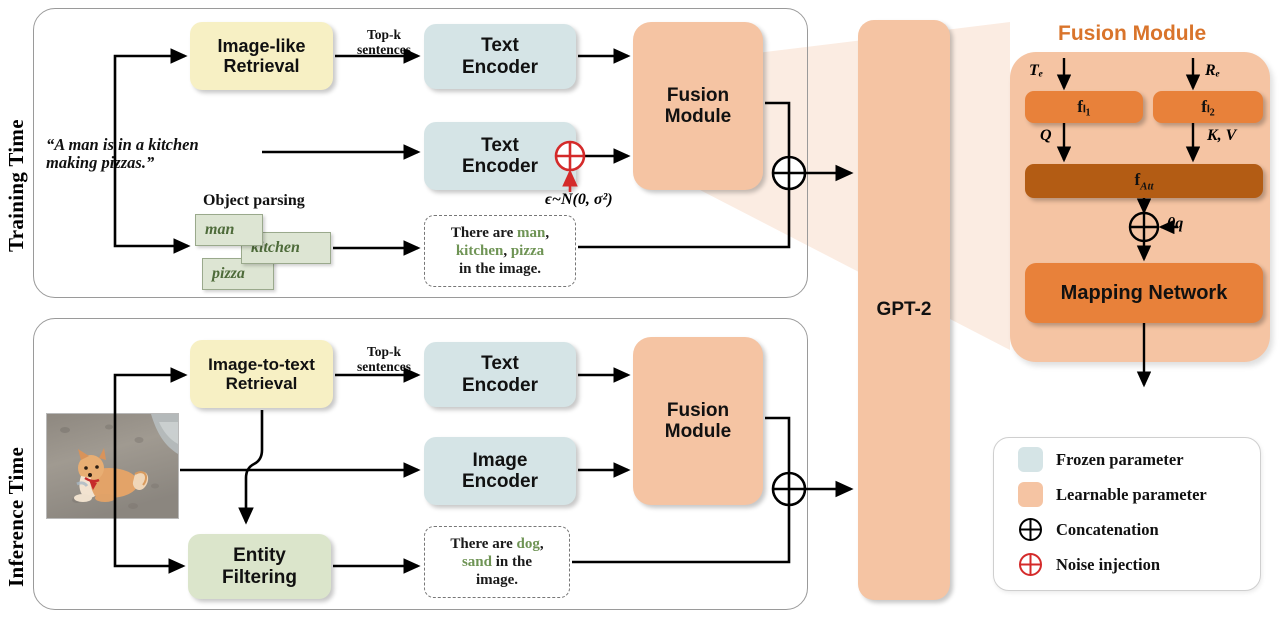 Image resolution: width=1280 pixels, height=618 pixels. Describe the element at coordinates (1030, 459) in the screenshot. I see `legend-swatch-frozen` at that location.